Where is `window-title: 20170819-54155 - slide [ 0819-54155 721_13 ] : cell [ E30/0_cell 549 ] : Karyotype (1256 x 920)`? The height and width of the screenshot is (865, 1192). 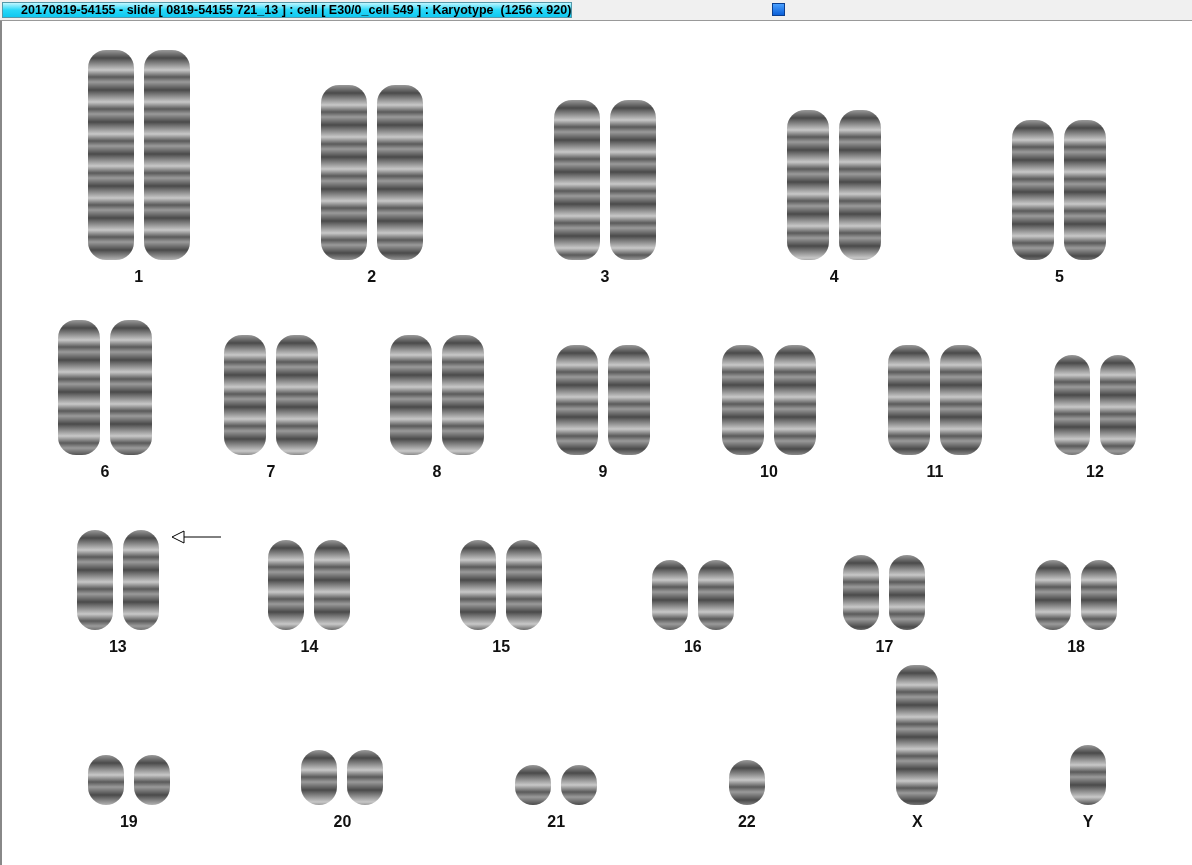 window-title: 20170819-54155 - slide [ 0819-54155 721_13 ] : cell [ E30/0_cell 549 ] : Karyotype (1256 x 920) is located at coordinates (287, 10).